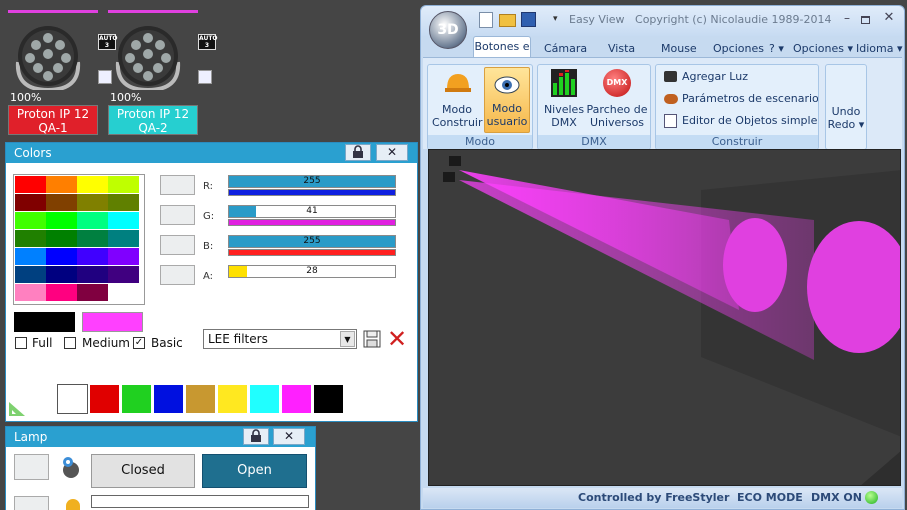 Image resolution: width=907 pixels, height=510 pixels. Describe the element at coordinates (200, 501) in the screenshot. I see `lamp-level-bar` at that location.